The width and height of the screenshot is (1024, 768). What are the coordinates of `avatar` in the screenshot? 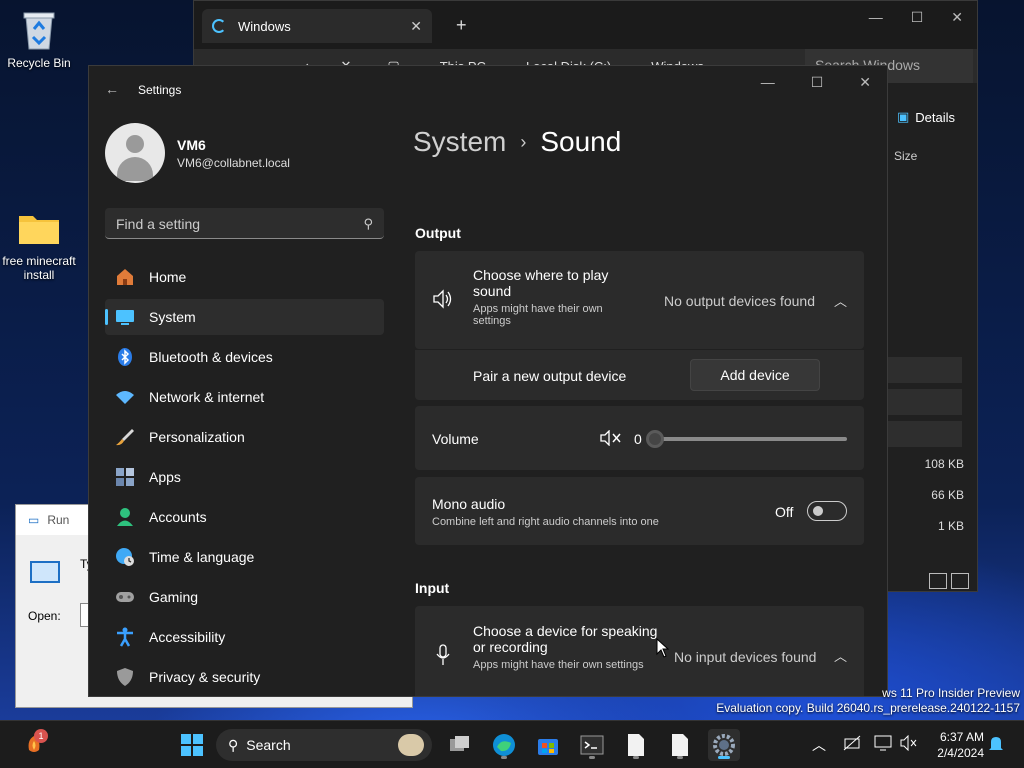 It's located at (135, 153).